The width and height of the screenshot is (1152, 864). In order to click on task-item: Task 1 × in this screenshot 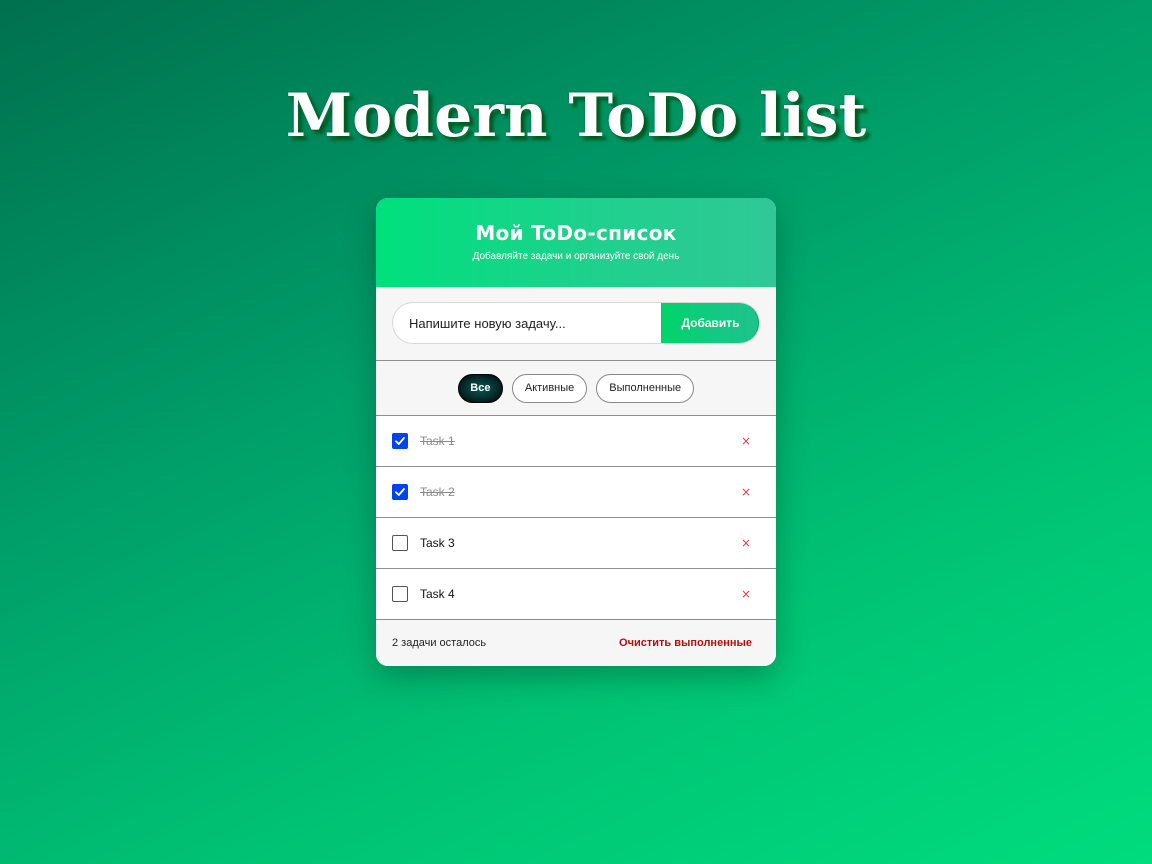, I will do `click(576, 441)`.